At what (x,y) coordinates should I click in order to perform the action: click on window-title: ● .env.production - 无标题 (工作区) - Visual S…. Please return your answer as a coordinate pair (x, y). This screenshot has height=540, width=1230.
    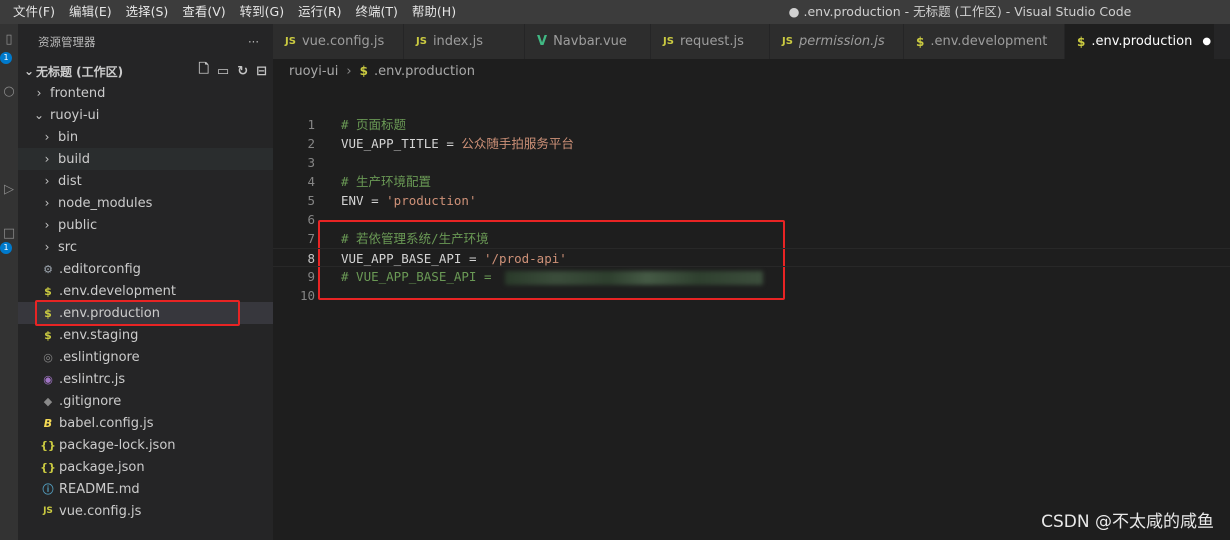
    Looking at the image, I should click on (960, 11).